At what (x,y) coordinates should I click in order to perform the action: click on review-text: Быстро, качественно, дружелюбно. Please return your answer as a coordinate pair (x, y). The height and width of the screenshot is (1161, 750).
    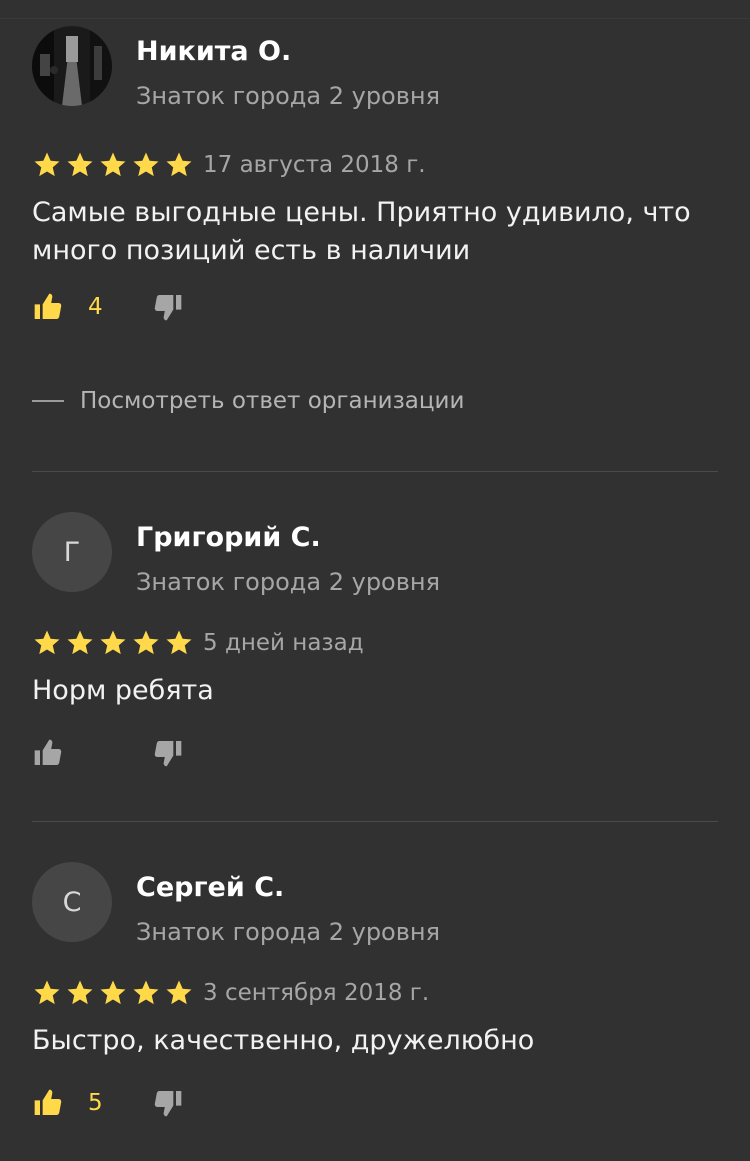
    Looking at the image, I should click on (283, 1040).